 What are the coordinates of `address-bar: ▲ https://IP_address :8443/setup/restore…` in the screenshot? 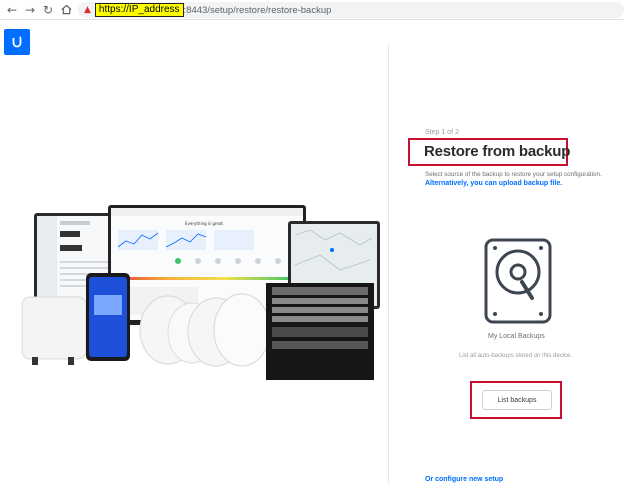 It's located at (351, 10).